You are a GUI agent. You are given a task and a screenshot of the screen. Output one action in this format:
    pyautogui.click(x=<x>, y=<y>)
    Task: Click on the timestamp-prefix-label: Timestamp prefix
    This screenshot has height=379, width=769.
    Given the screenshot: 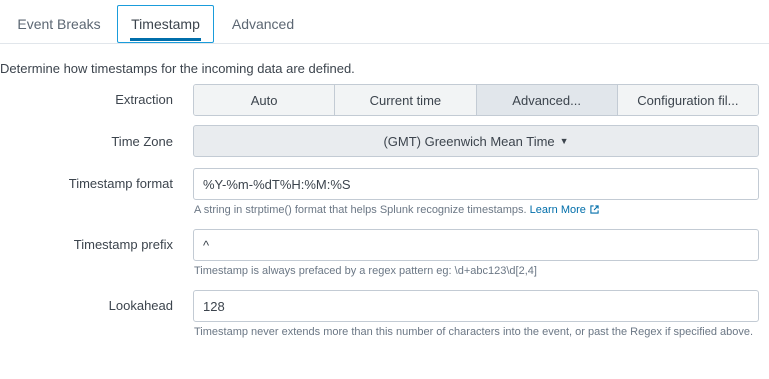 What is the action you would take?
    pyautogui.click(x=123, y=244)
    